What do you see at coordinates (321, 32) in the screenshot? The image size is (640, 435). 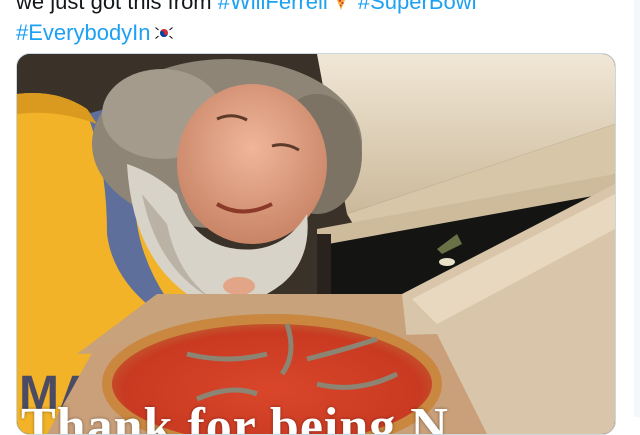 I see `tweet-line-2: #EverybodyIn` at bounding box center [321, 32].